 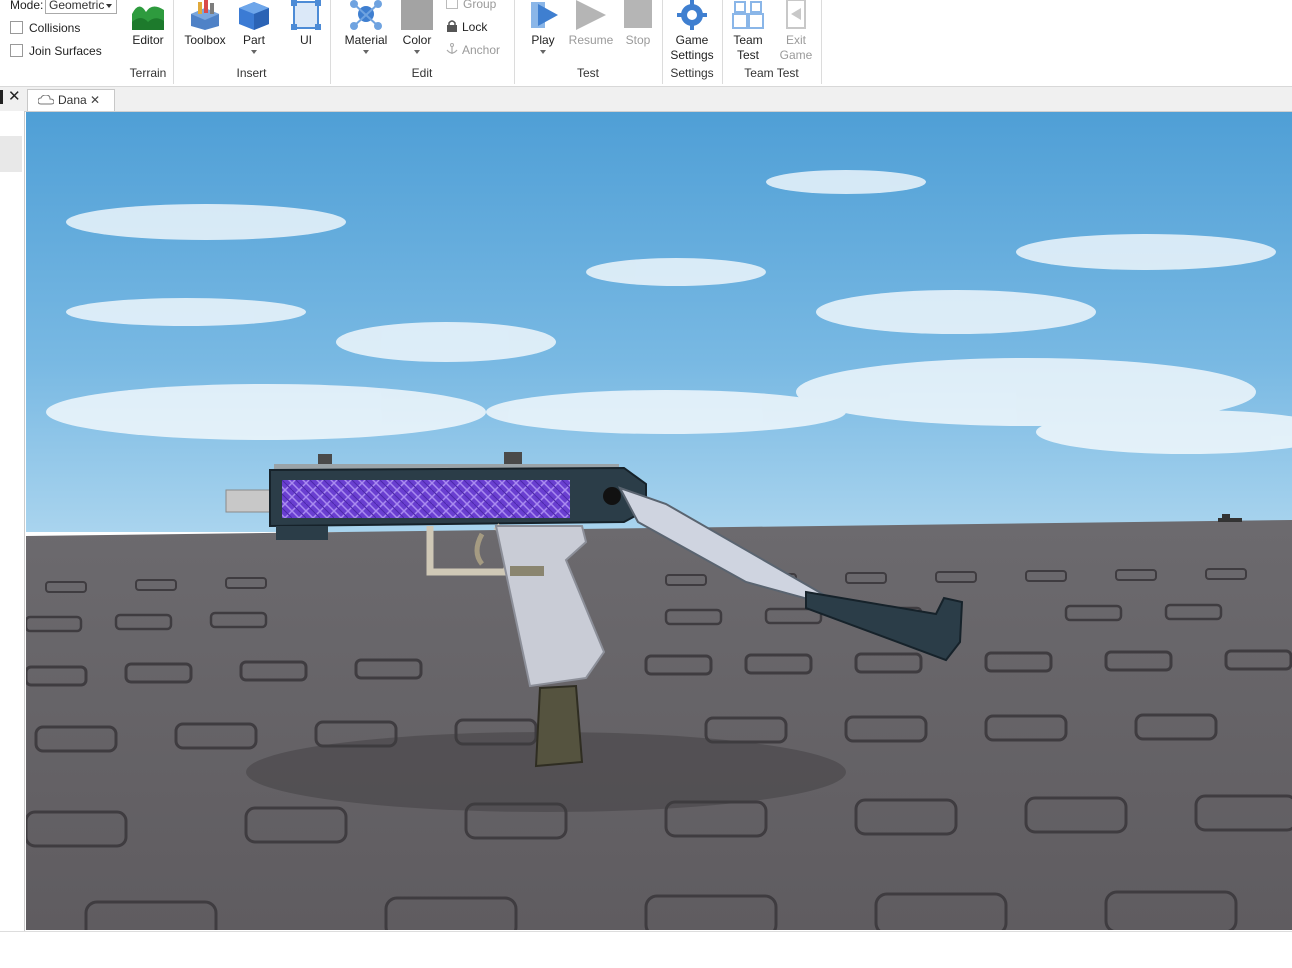 What do you see at coordinates (747, 55) in the screenshot?
I see `team-test-label-2: Test` at bounding box center [747, 55].